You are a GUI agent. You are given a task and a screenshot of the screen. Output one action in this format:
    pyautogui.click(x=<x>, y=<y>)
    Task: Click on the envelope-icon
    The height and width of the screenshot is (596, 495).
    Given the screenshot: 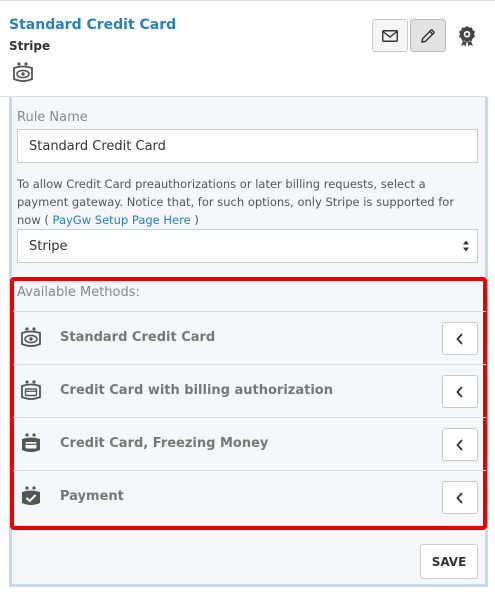 What is the action you would take?
    pyautogui.click(x=390, y=35)
    